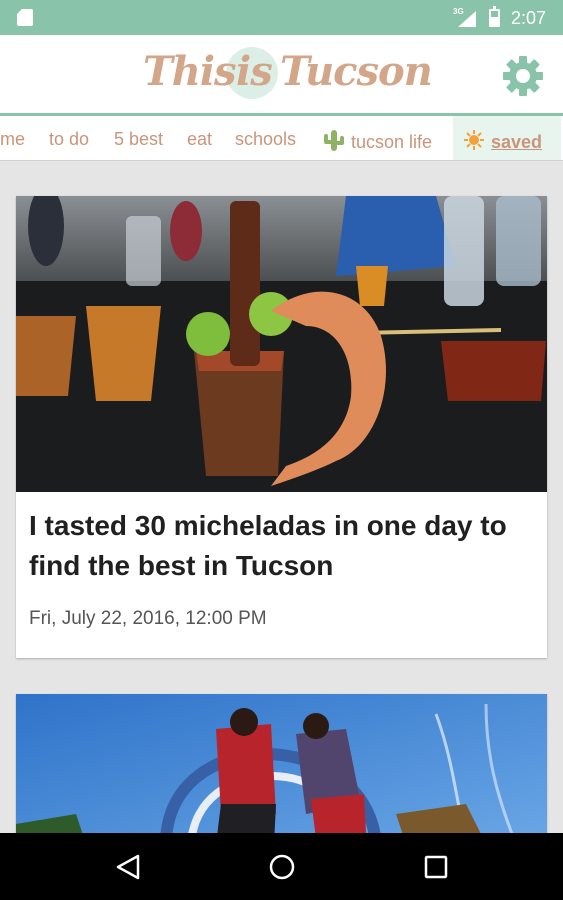  I want to click on sun-icon, so click(474, 140).